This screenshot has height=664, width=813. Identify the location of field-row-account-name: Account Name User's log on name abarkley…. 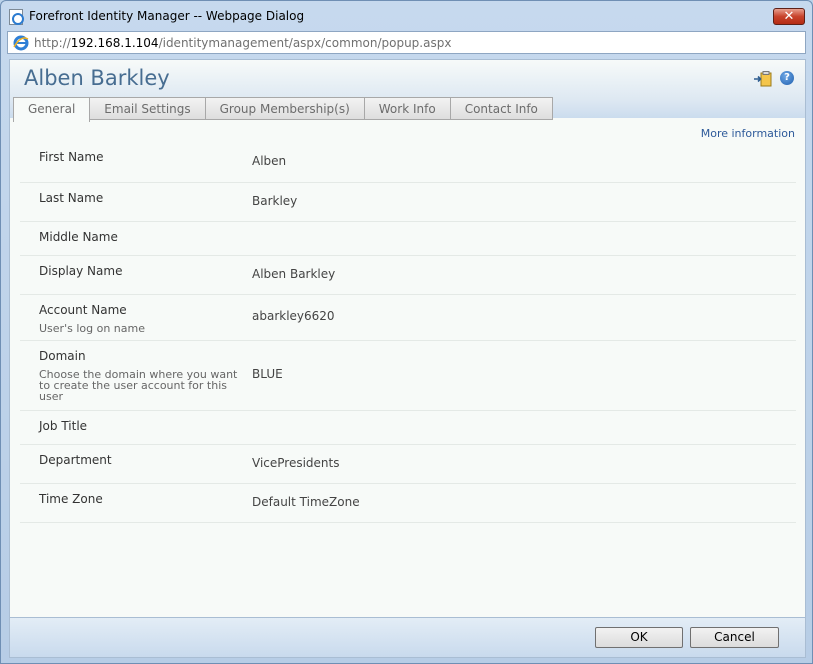
(408, 318).